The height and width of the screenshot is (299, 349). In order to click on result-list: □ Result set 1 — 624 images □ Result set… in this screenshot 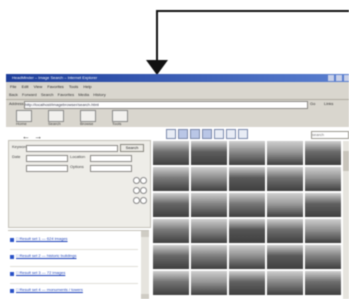, I will do `click(78, 264)`.